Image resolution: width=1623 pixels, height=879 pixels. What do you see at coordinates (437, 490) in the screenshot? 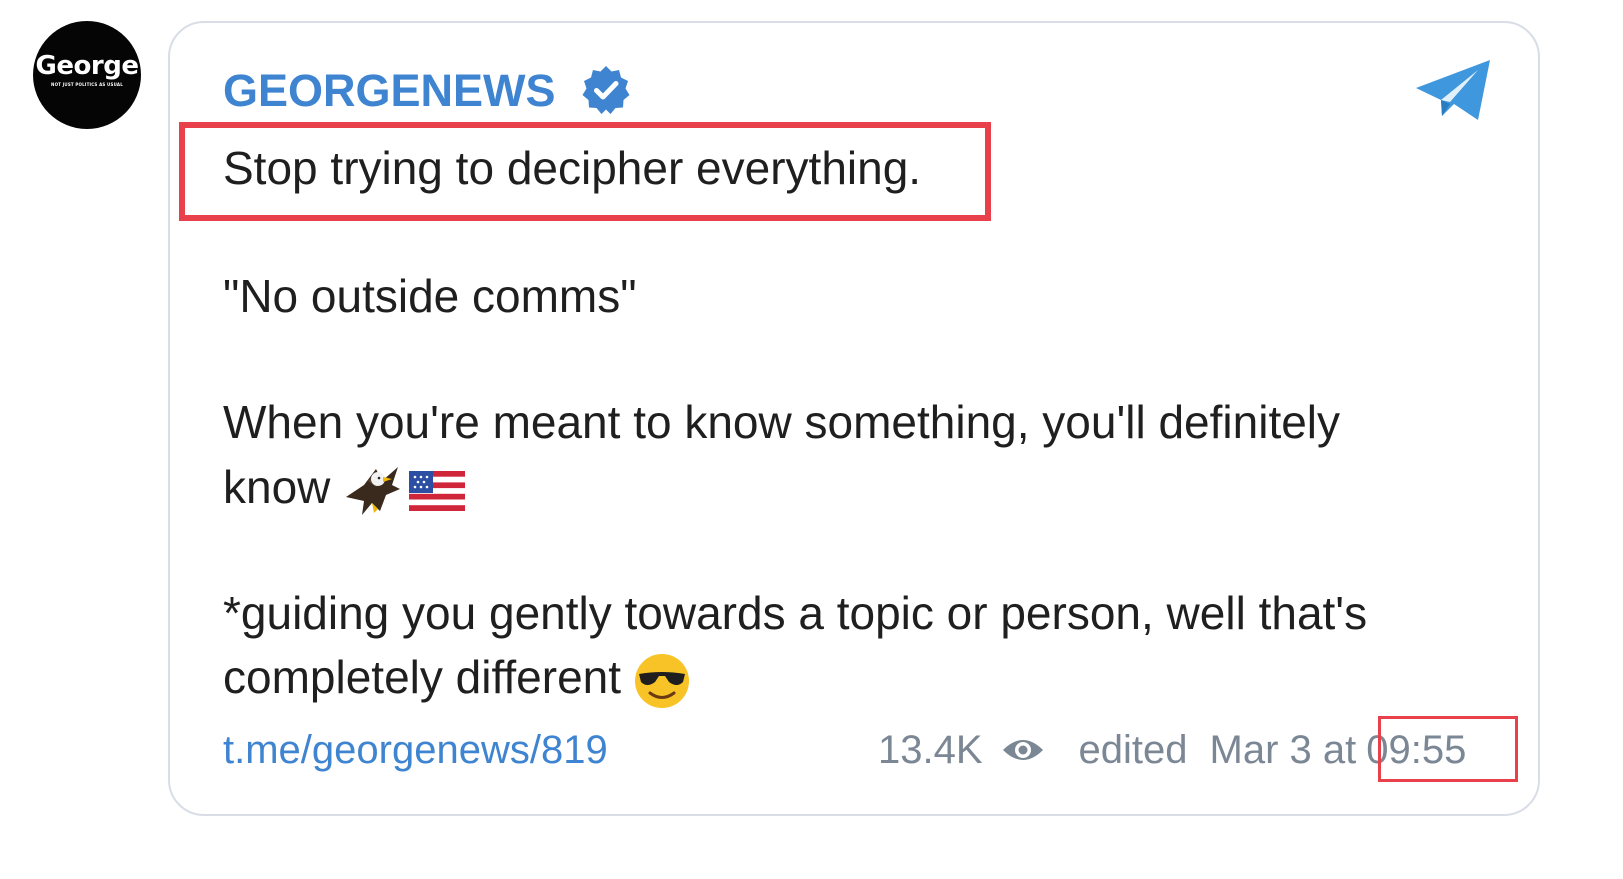
I see `us-flag-emoji` at bounding box center [437, 490].